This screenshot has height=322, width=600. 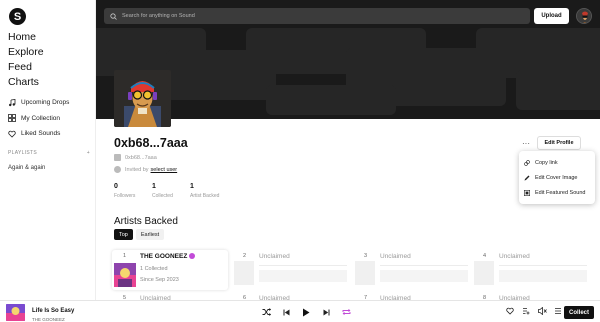 I want to click on stat-followers: 0 Followers, so click(x=133, y=191).